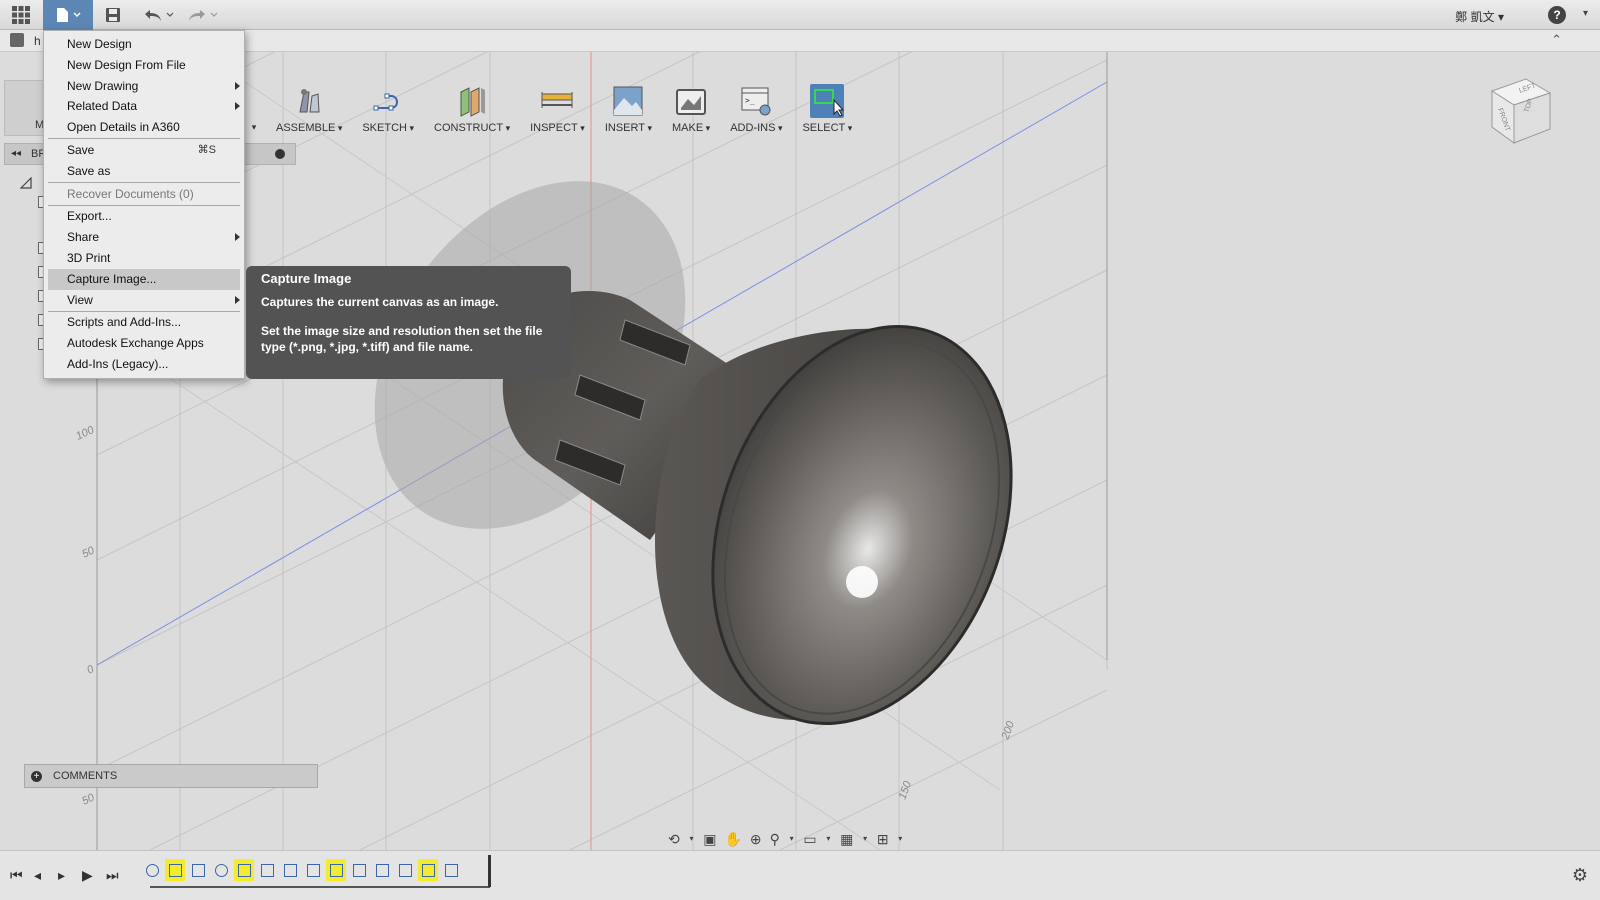 The width and height of the screenshot is (1600, 900). I want to click on save-shortcut: ⌘S, so click(206, 149).